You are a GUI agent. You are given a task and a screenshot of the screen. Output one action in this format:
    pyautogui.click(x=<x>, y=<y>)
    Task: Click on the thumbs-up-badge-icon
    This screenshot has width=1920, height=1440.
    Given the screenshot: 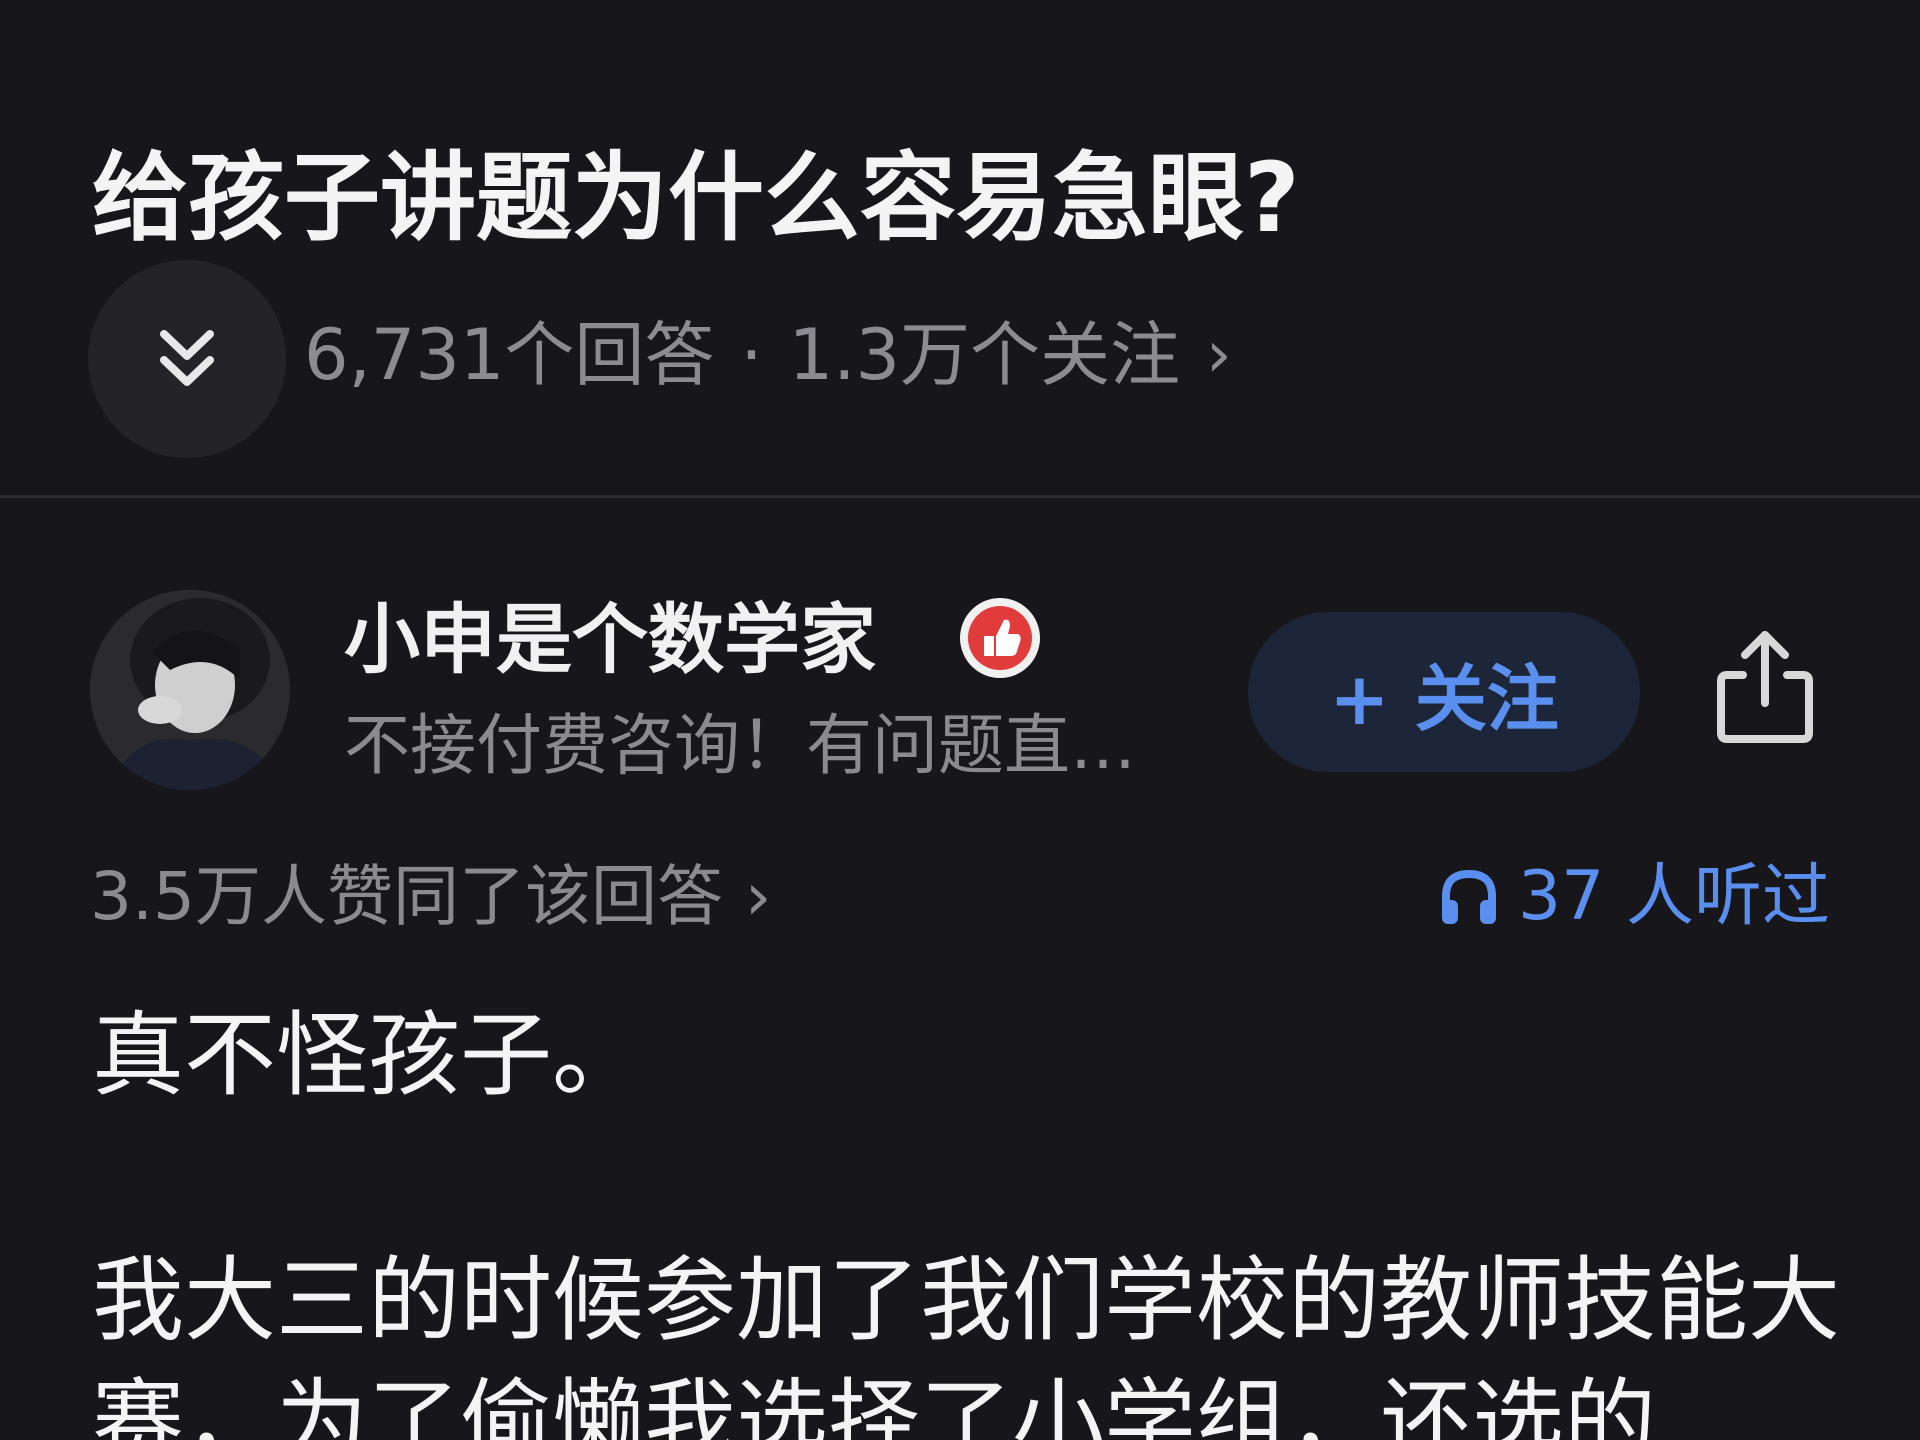 What is the action you would take?
    pyautogui.click(x=1000, y=638)
    